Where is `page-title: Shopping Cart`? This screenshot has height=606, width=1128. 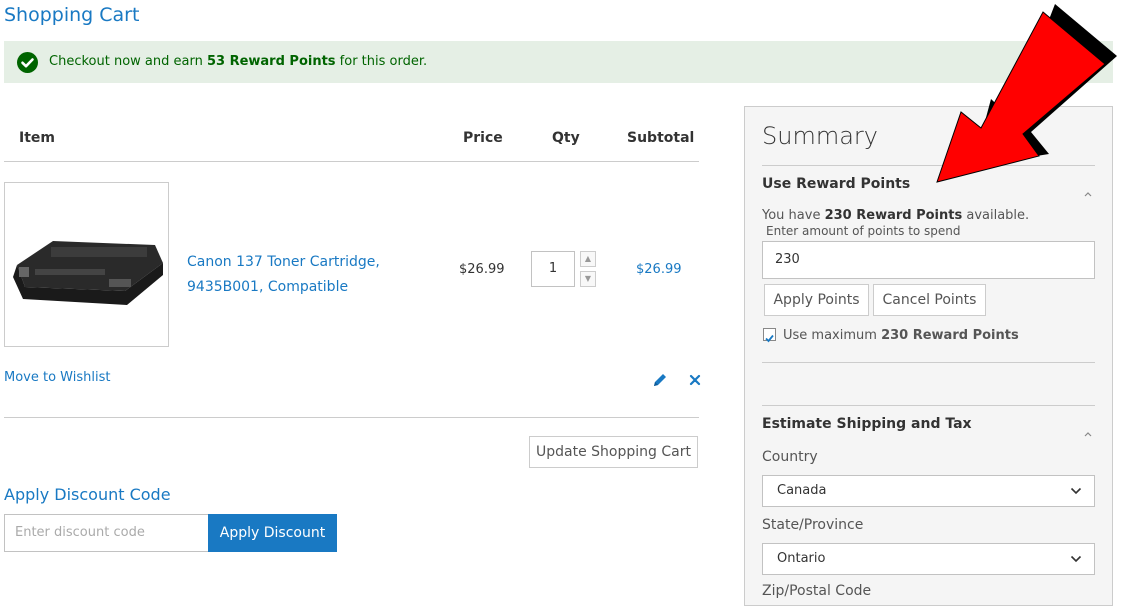
page-title: Shopping Cart is located at coordinates (72, 15).